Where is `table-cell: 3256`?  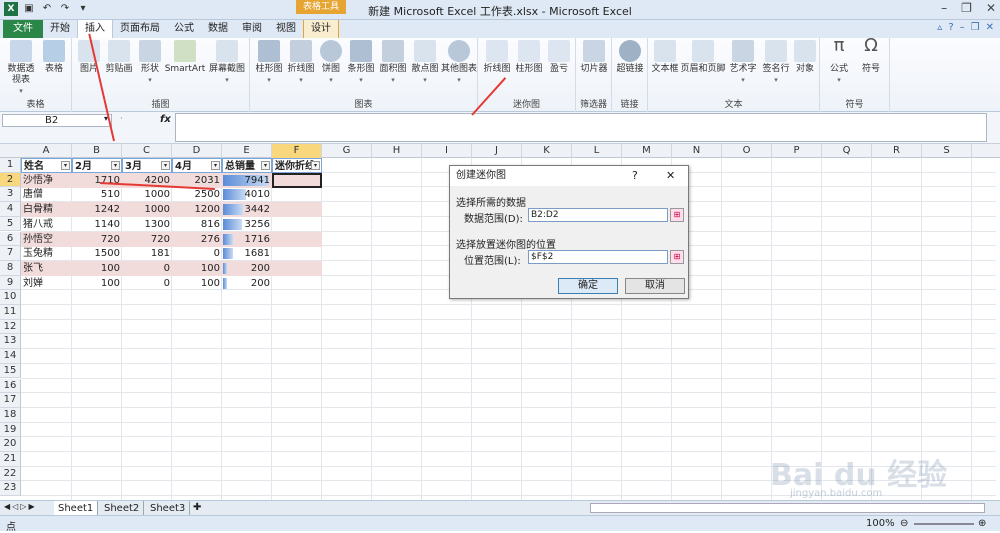
table-cell: 3256 is located at coordinates (247, 224).